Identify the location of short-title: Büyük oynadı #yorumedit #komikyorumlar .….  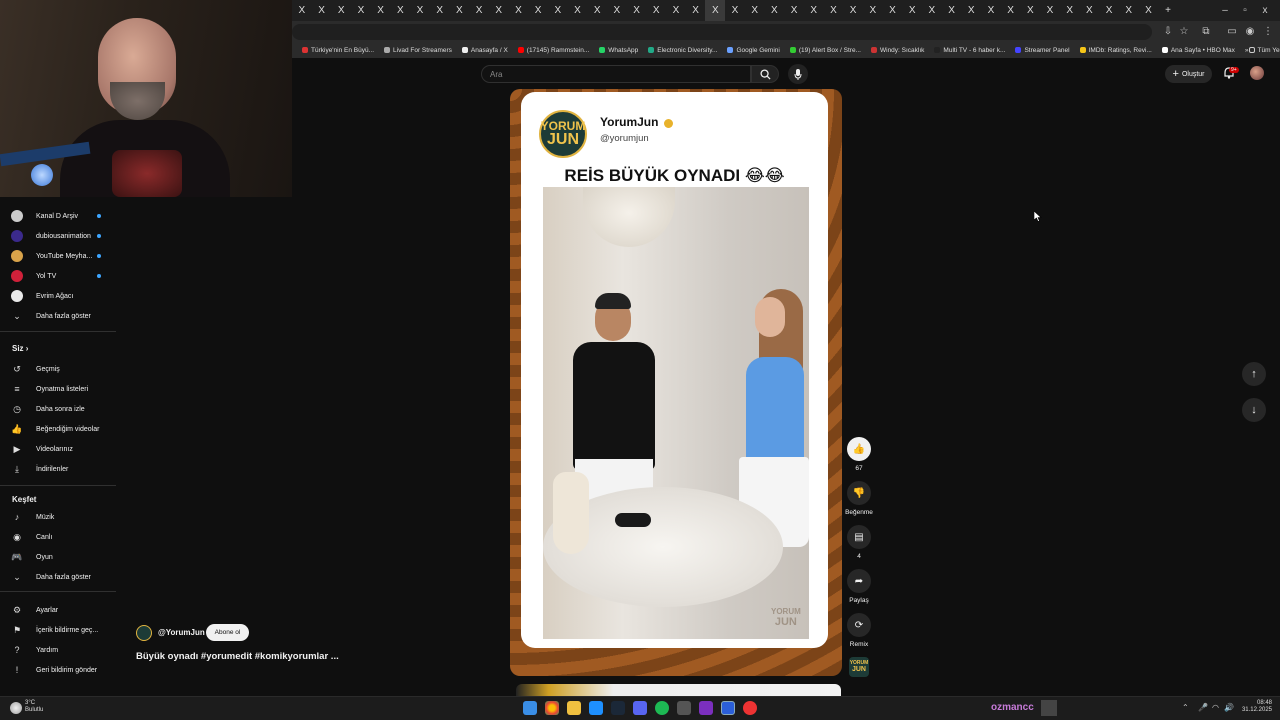
(237, 656).